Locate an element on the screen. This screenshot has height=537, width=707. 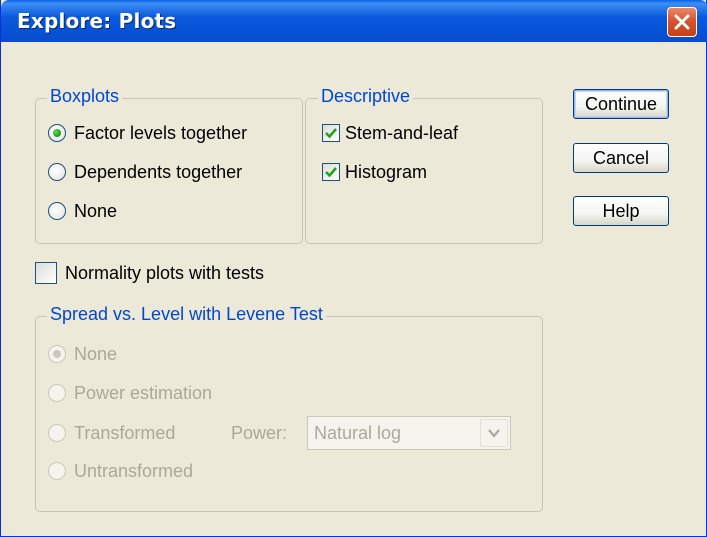
checkbox-normality-plots: Normality plots with tests is located at coordinates (149, 273).